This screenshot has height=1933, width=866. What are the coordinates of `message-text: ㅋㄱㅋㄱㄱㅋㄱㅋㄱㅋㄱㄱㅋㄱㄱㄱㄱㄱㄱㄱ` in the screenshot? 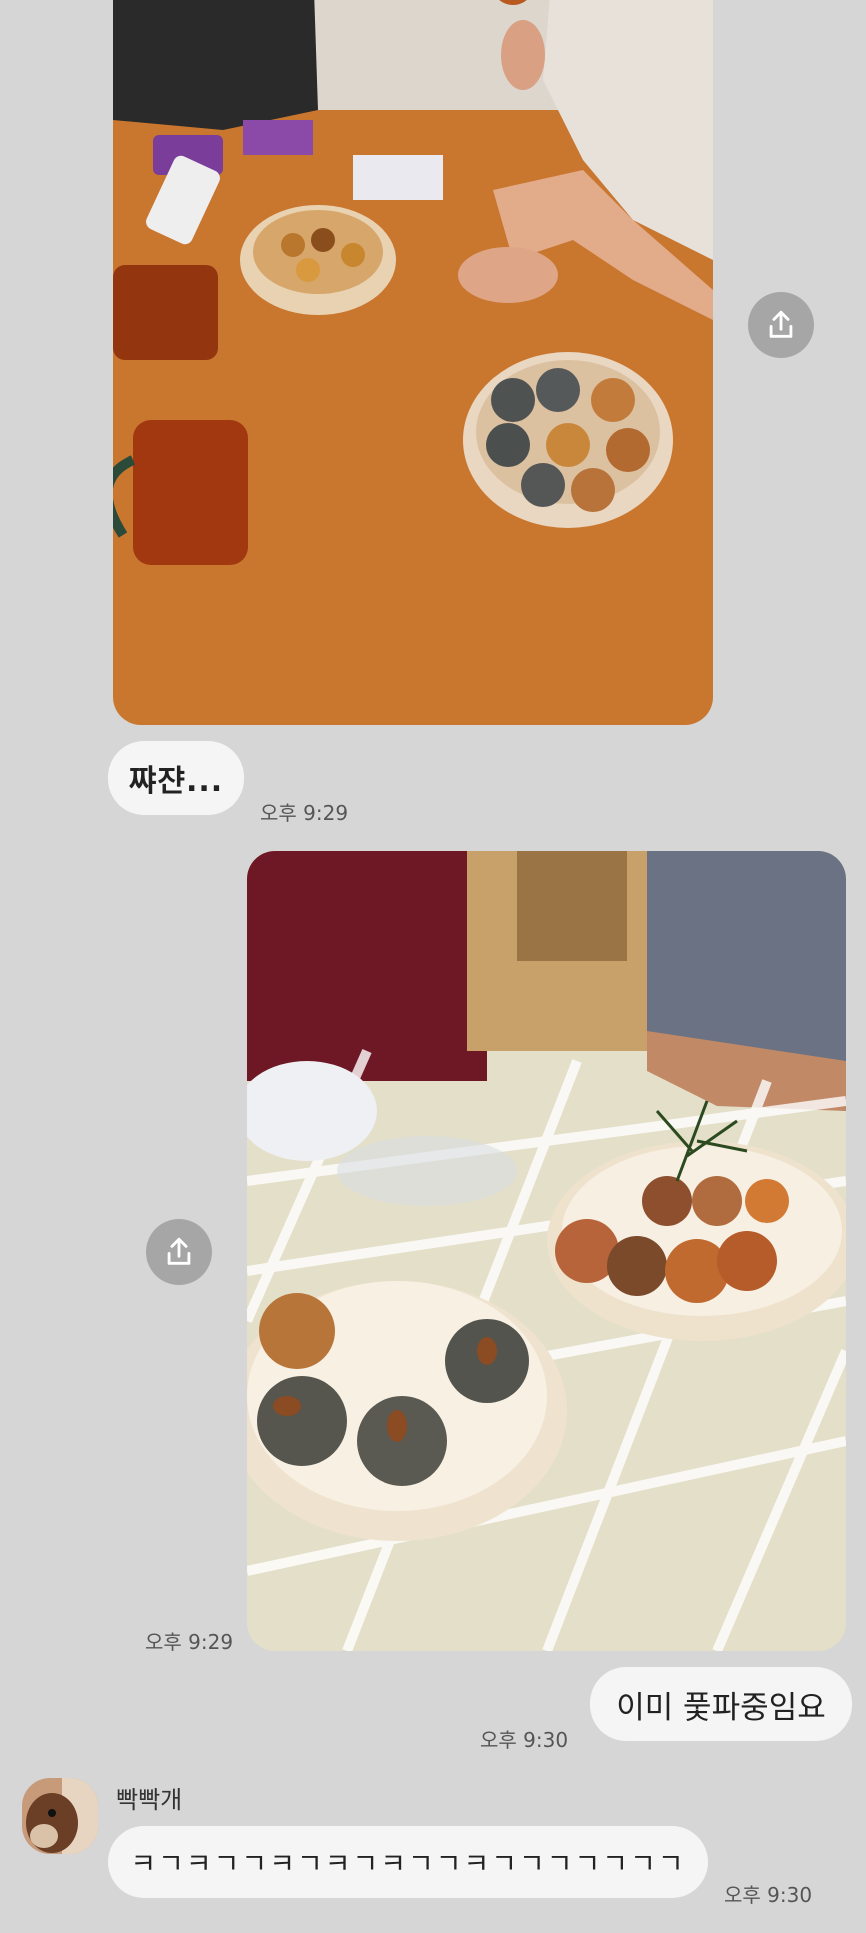 It's located at (408, 1863).